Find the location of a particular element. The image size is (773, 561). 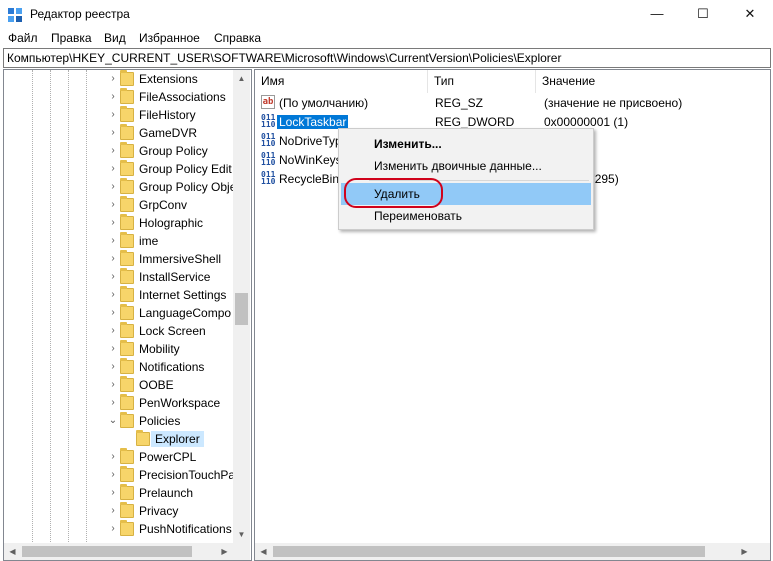

close-button: ✕ is located at coordinates (750, 14).